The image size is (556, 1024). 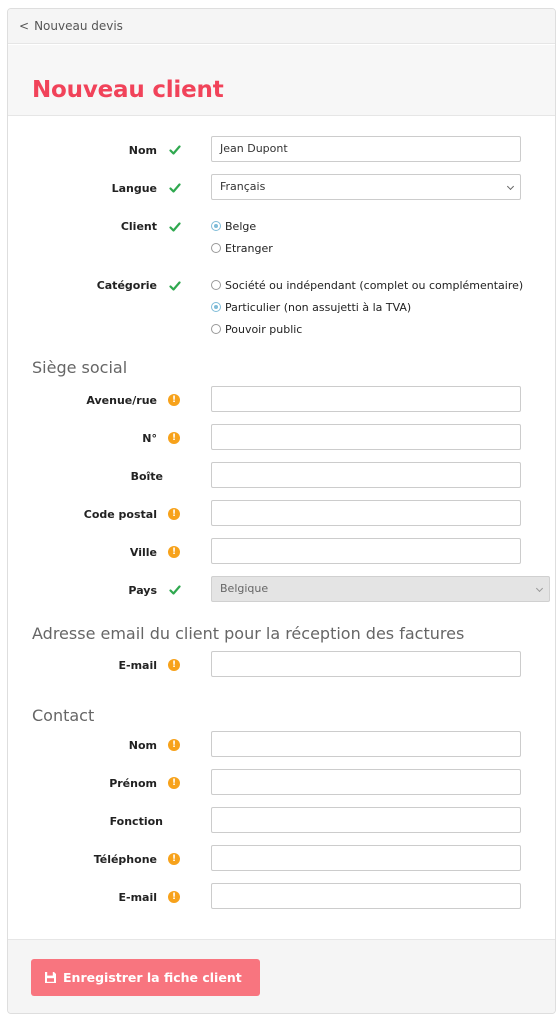 What do you see at coordinates (366, 551) in the screenshot?
I see `ville-field` at bounding box center [366, 551].